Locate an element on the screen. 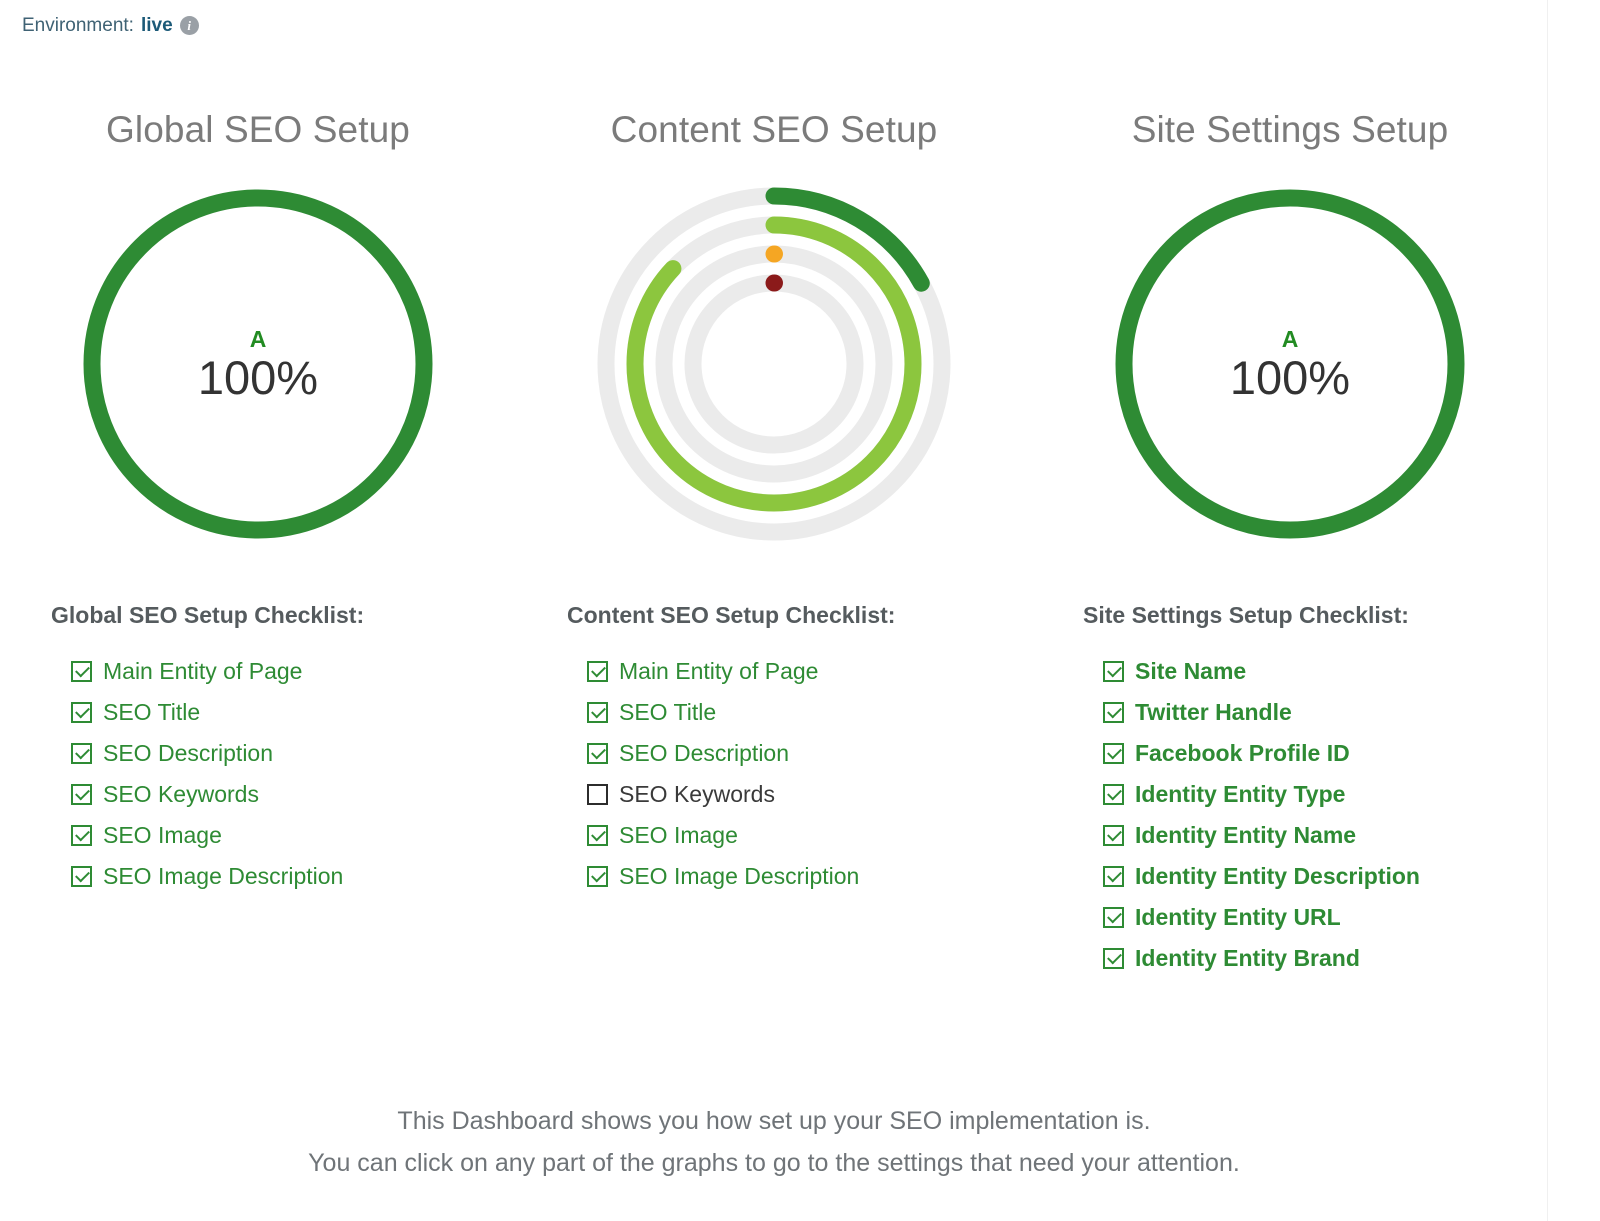  column-title: Global SEO Setup is located at coordinates (258, 129).